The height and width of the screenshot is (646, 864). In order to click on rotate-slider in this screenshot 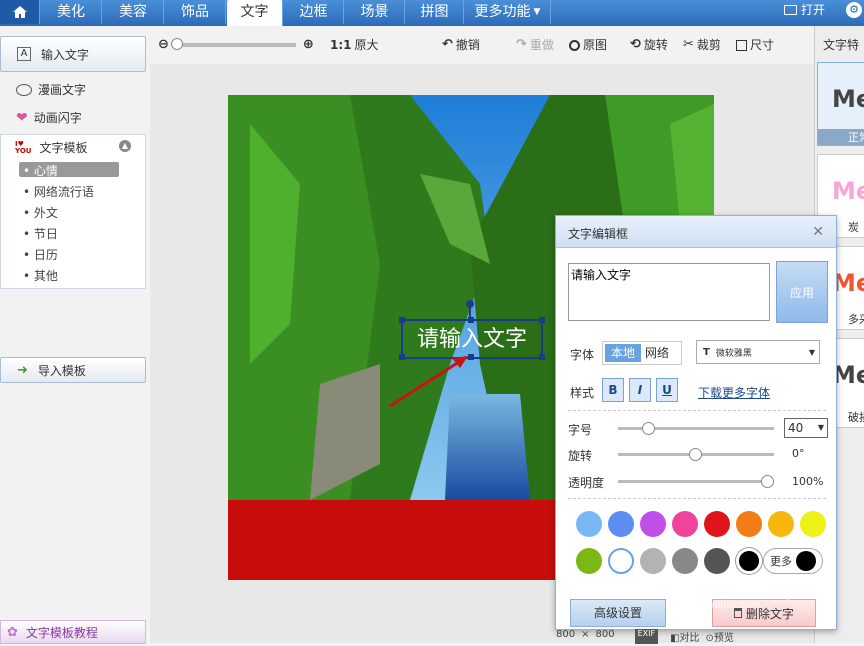, I will do `click(696, 454)`.